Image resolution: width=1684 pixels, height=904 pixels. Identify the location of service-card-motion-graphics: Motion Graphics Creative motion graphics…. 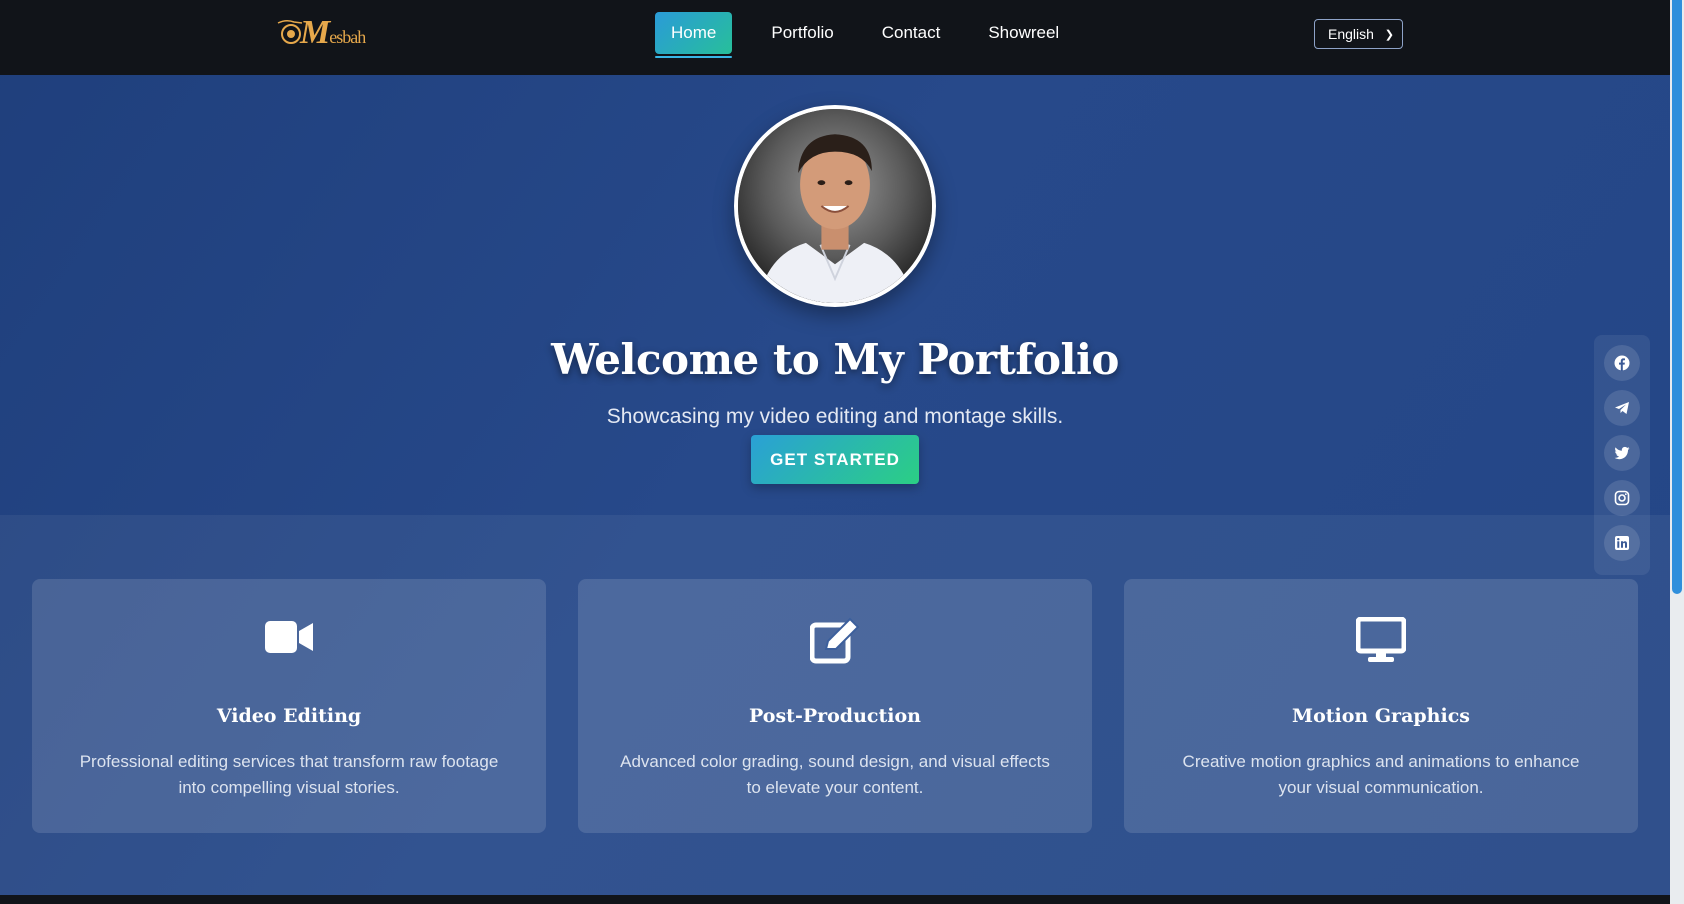
(1381, 706).